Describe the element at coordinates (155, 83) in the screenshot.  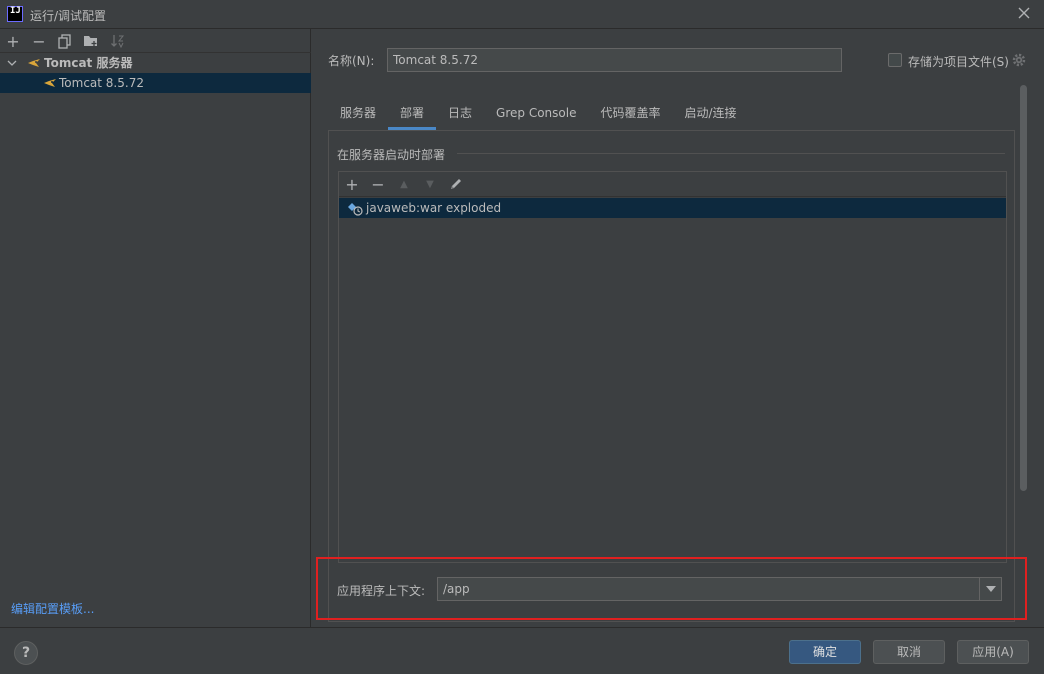
I see `tree-item-tomcat-8-5-72: Tomcat 8.5.72` at that location.